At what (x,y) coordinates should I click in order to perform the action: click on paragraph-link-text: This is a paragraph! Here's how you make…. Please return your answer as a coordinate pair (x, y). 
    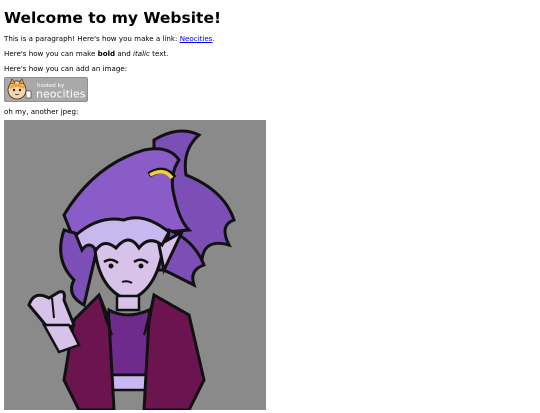
    Looking at the image, I should click on (92, 38).